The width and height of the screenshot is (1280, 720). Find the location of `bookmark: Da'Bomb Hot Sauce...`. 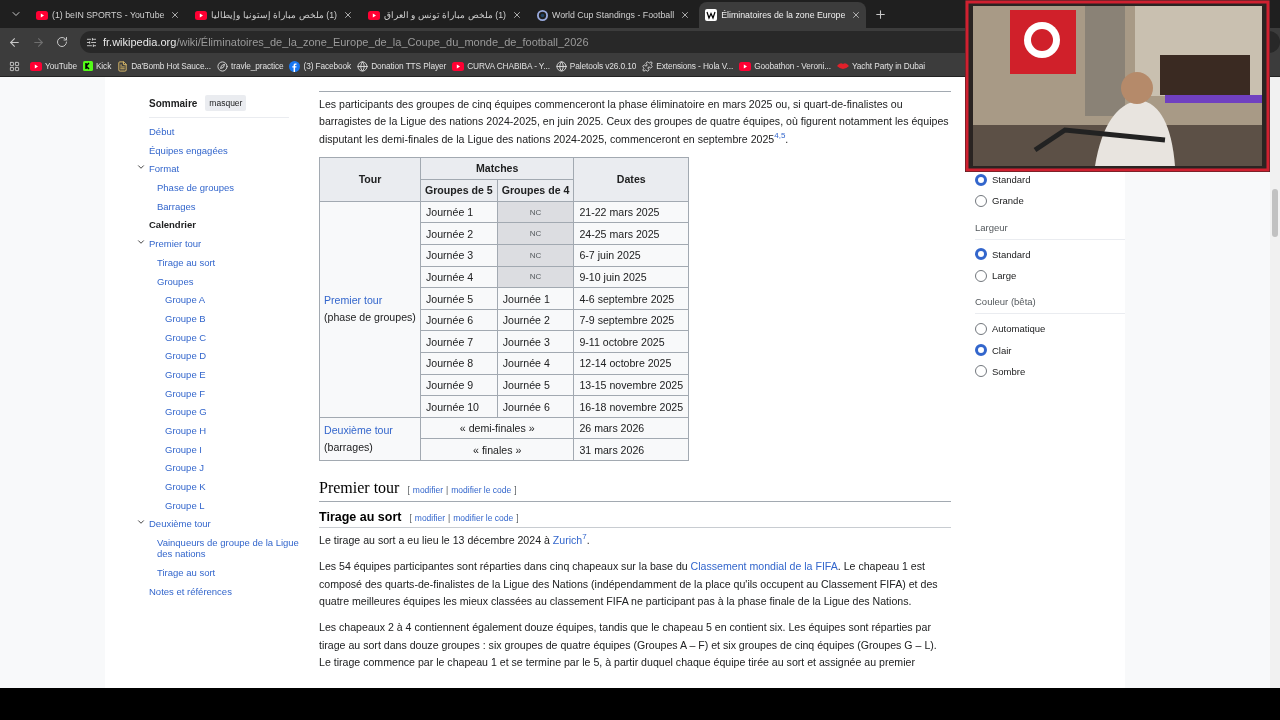

bookmark: Da'Bomb Hot Sauce... is located at coordinates (164, 66).